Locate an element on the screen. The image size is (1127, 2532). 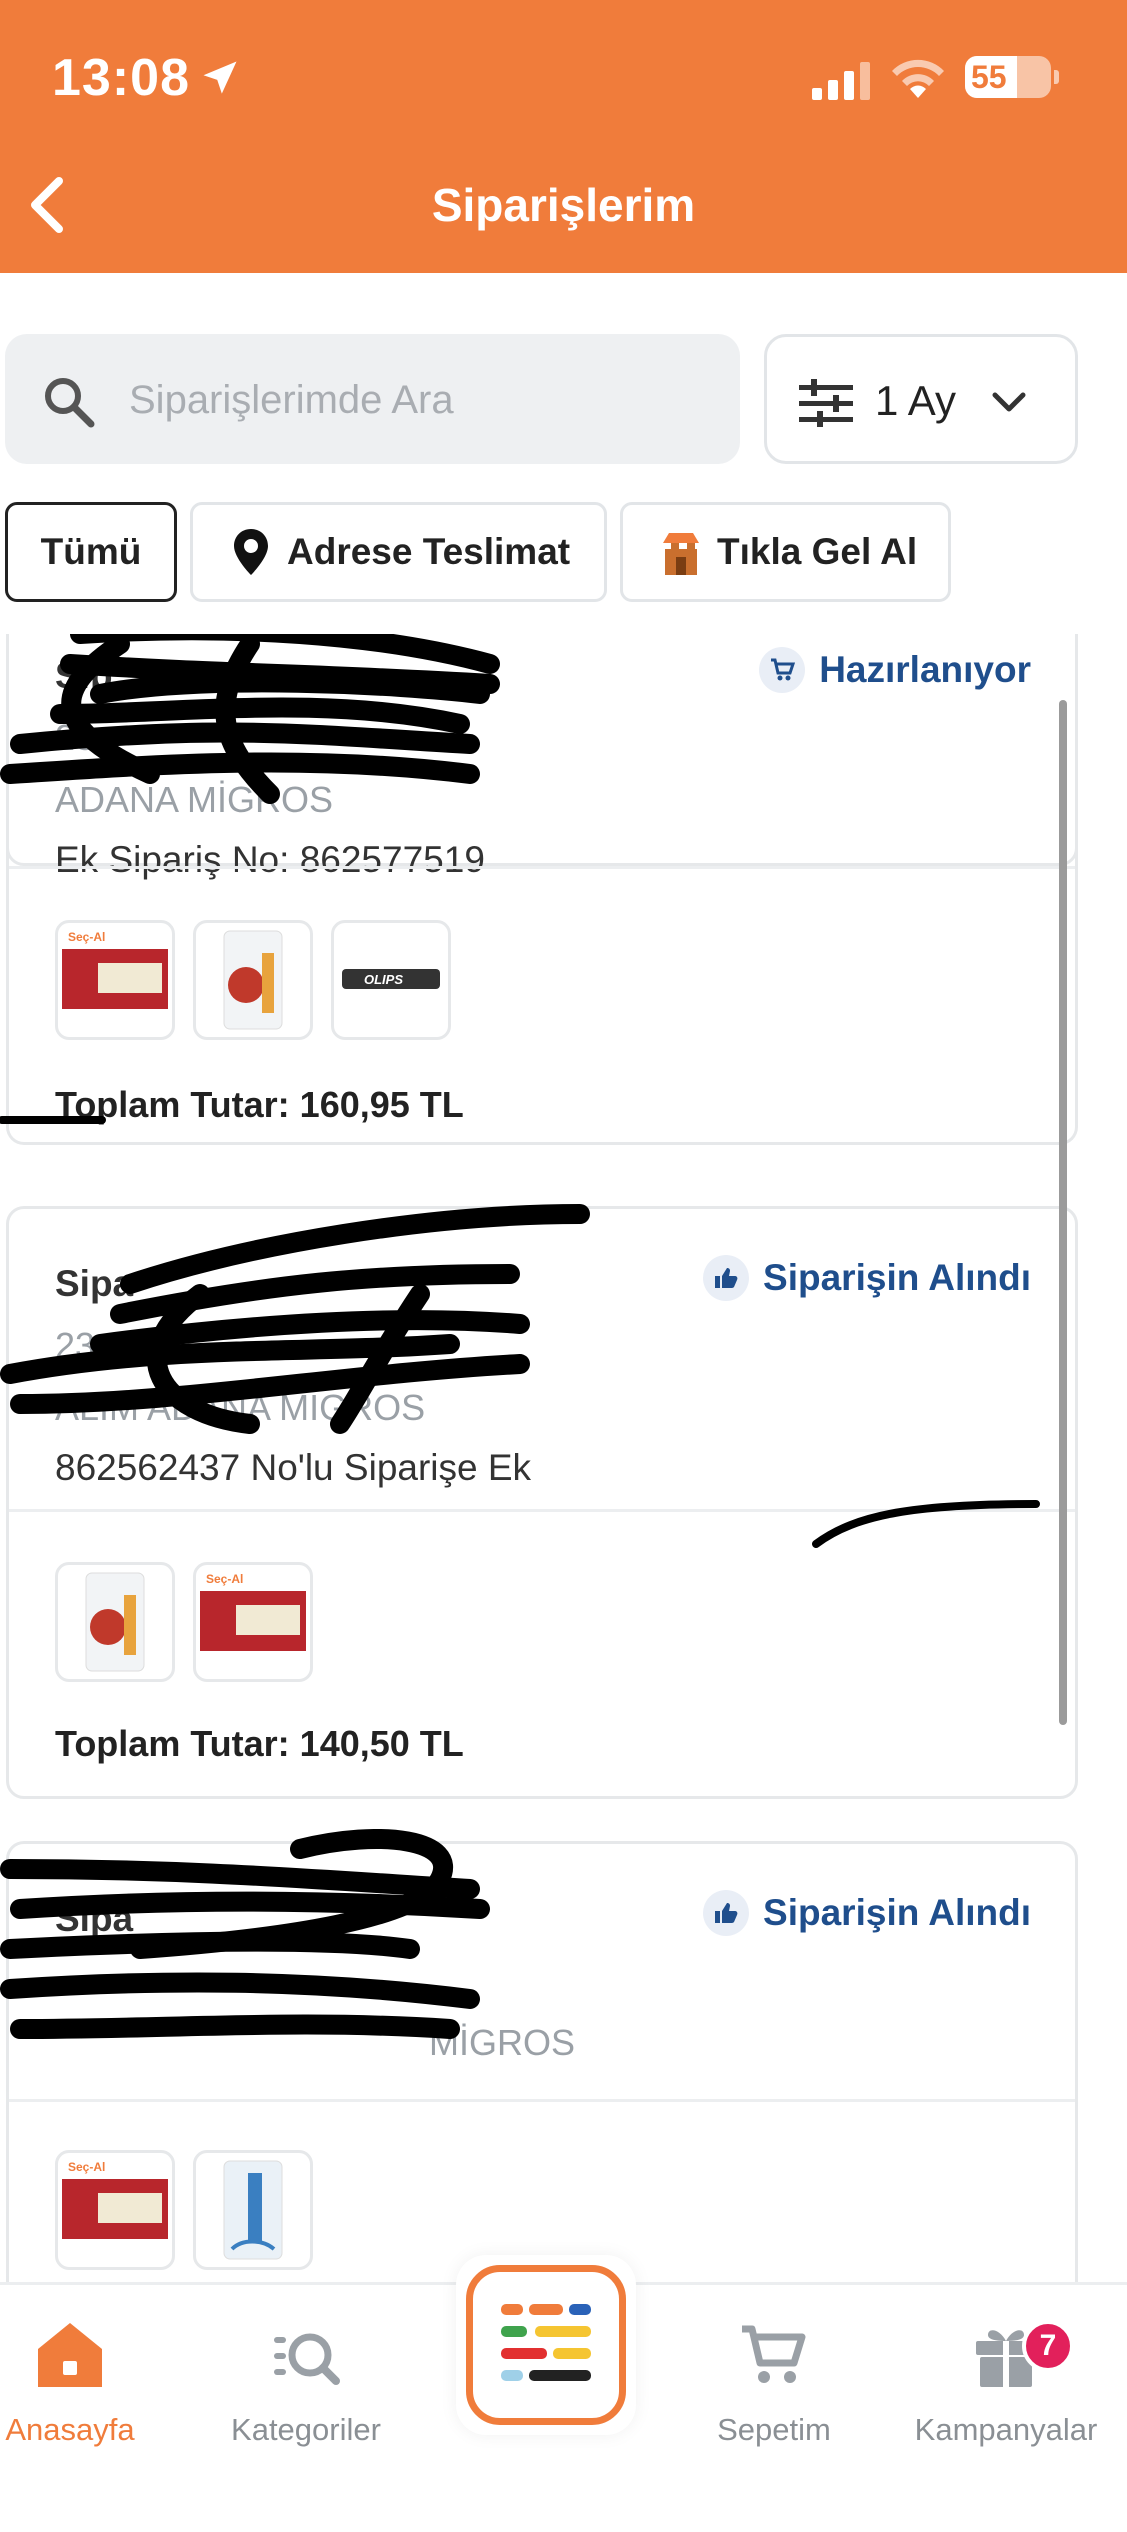
bottom-nav: Anasayfa Kategoriler Sepetim Kampanyalar is located at coordinates (563, 2393).